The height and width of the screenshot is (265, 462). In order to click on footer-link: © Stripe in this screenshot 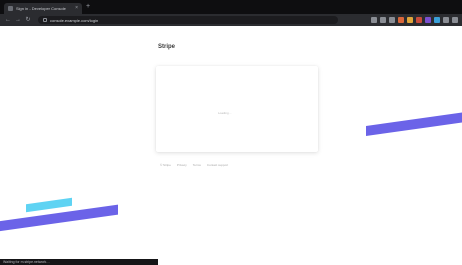, I will do `click(165, 165)`.